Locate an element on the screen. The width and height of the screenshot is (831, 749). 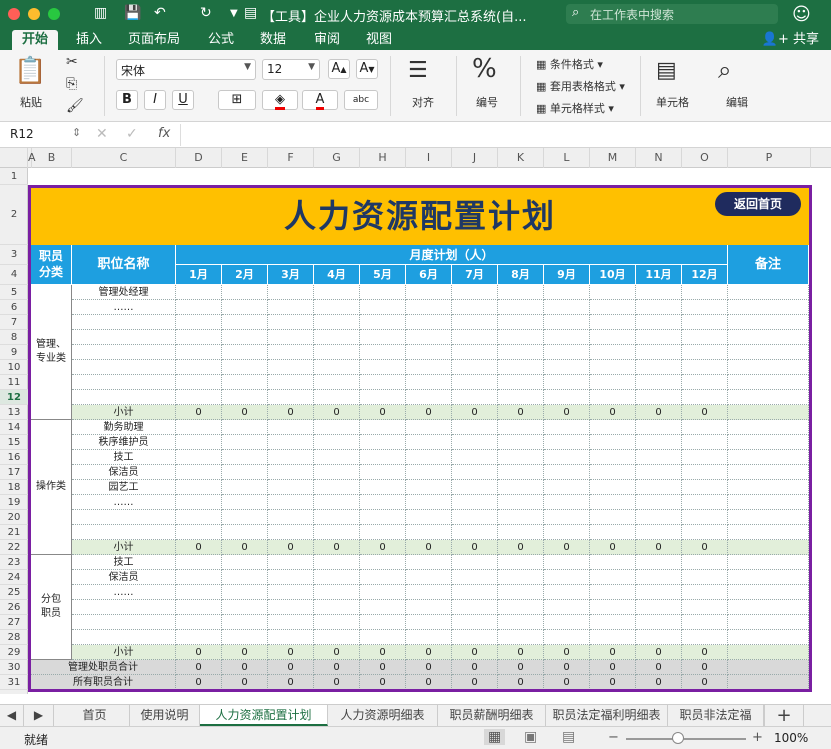
row-header-26: 26 is located at coordinates (14, 607).